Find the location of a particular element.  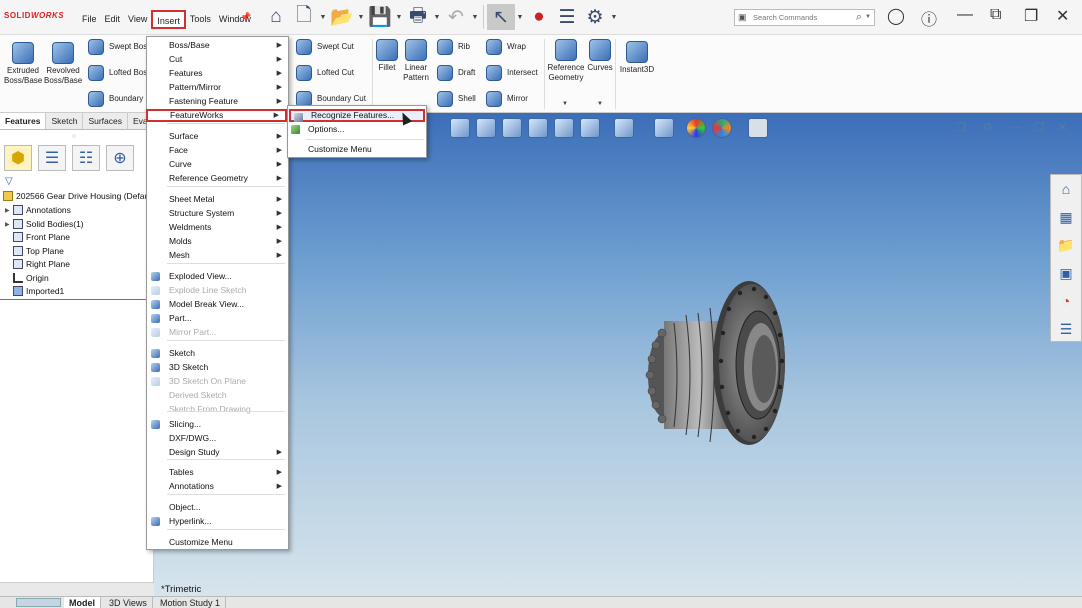

search-commands-input: ▣ Search Commands ⌕ ▼ is located at coordinates (804, 17).